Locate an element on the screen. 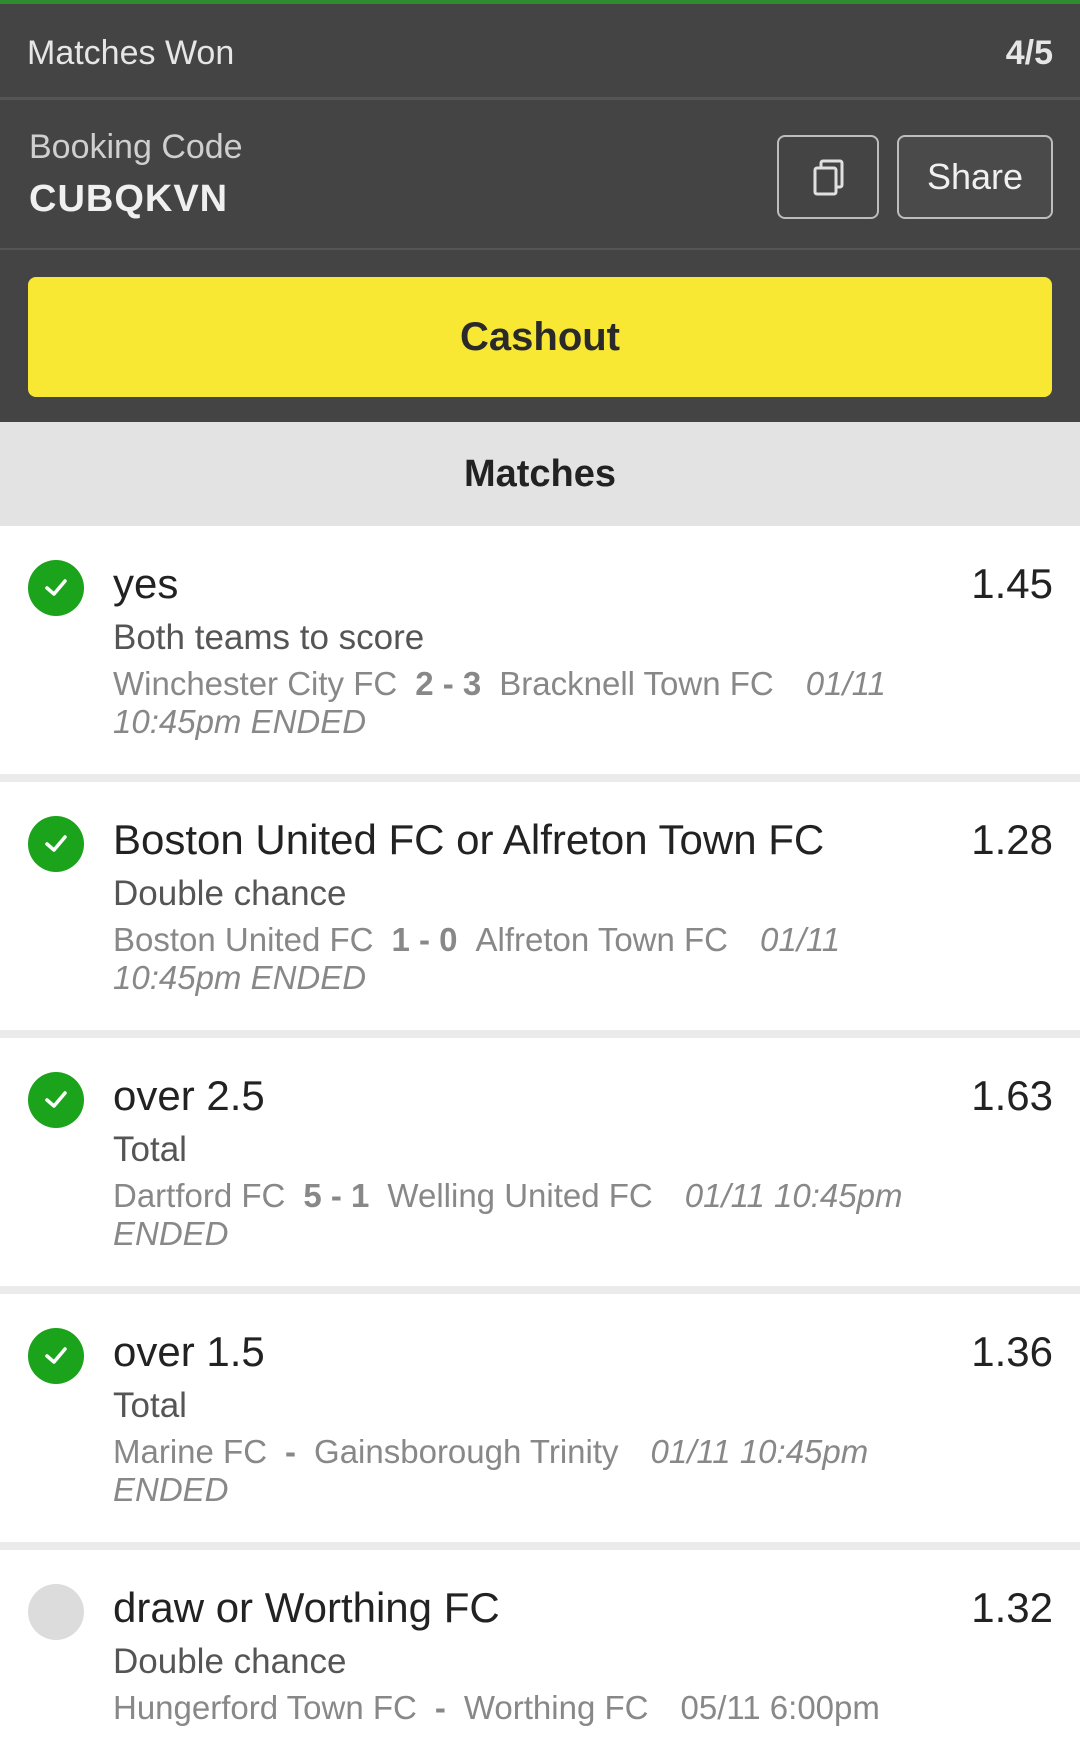 This screenshot has width=1080, height=1754. match-odds: 1.63 is located at coordinates (1012, 1095).